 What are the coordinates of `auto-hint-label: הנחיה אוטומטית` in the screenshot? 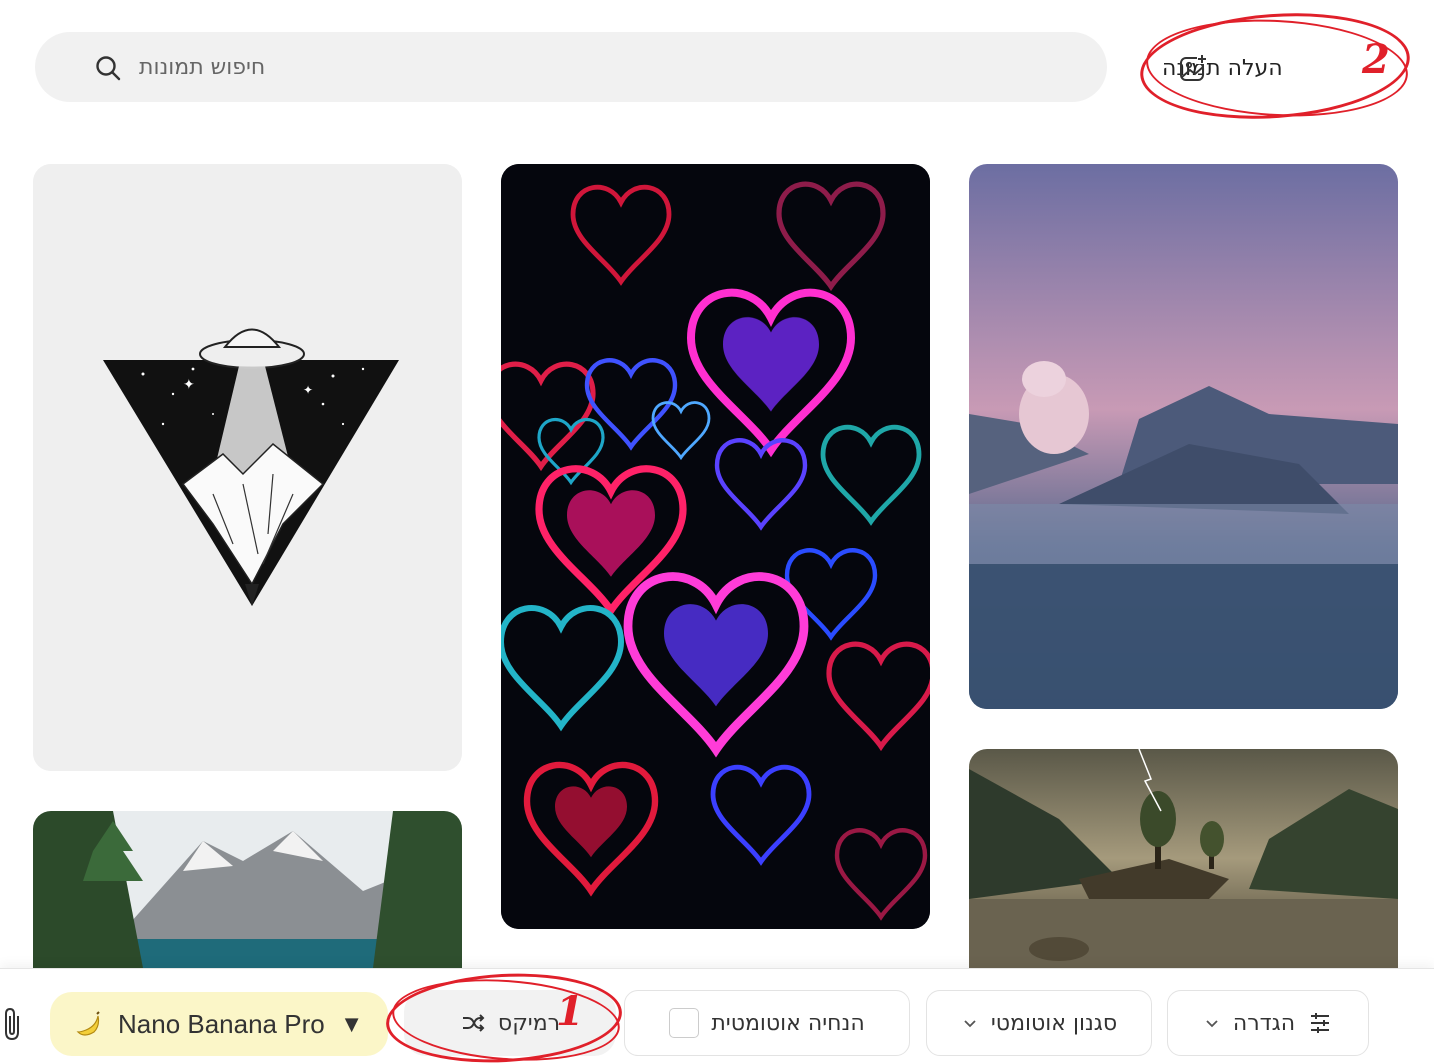 It's located at (788, 1023).